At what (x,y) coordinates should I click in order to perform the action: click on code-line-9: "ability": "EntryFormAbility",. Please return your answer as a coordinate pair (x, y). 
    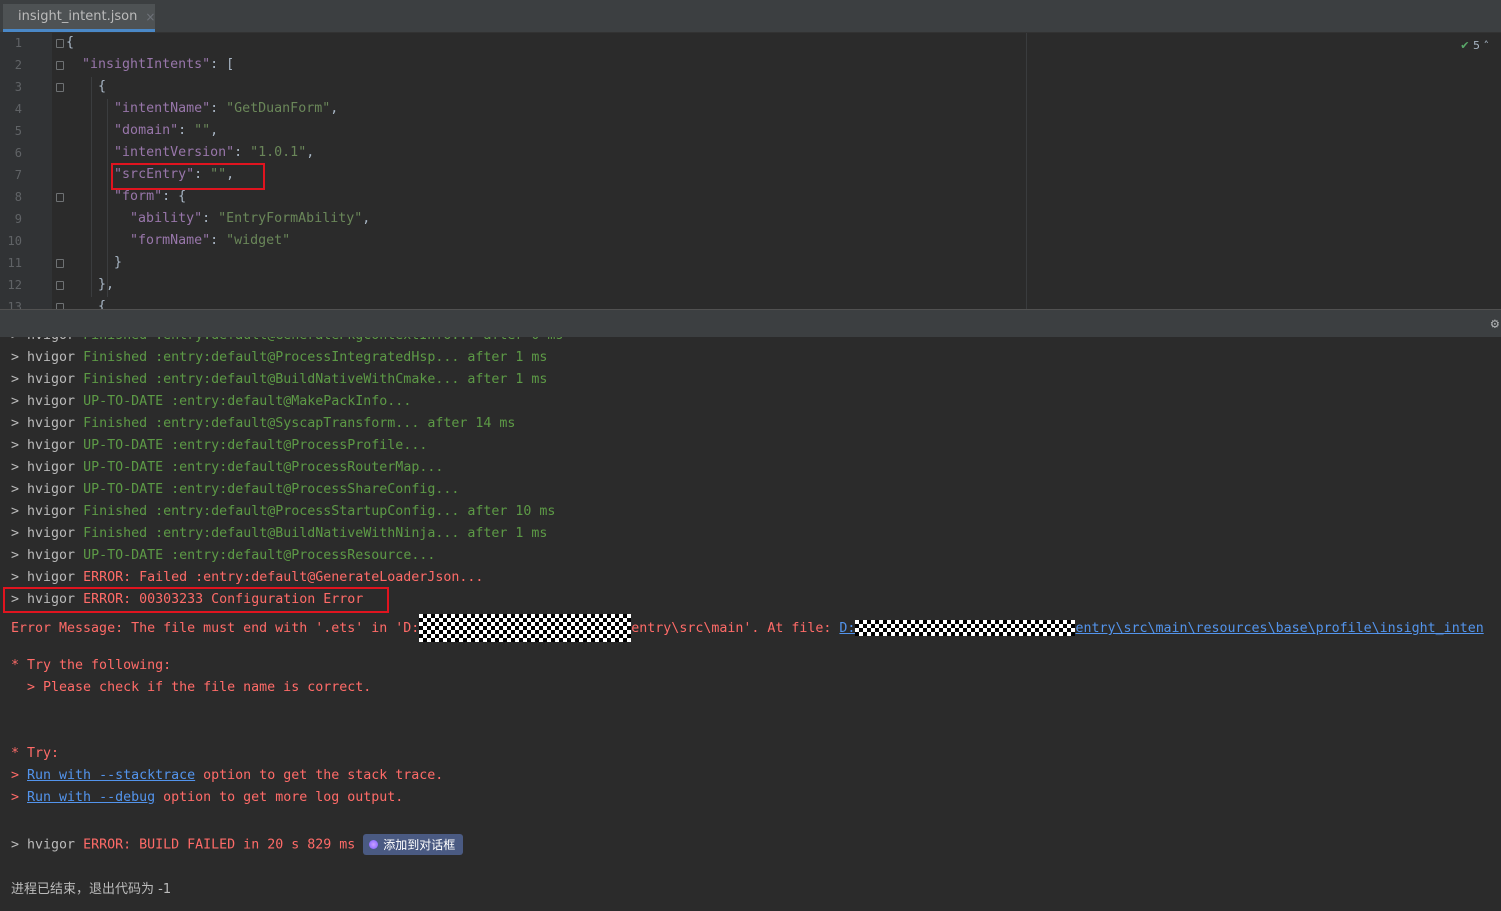
    Looking at the image, I should click on (250, 218).